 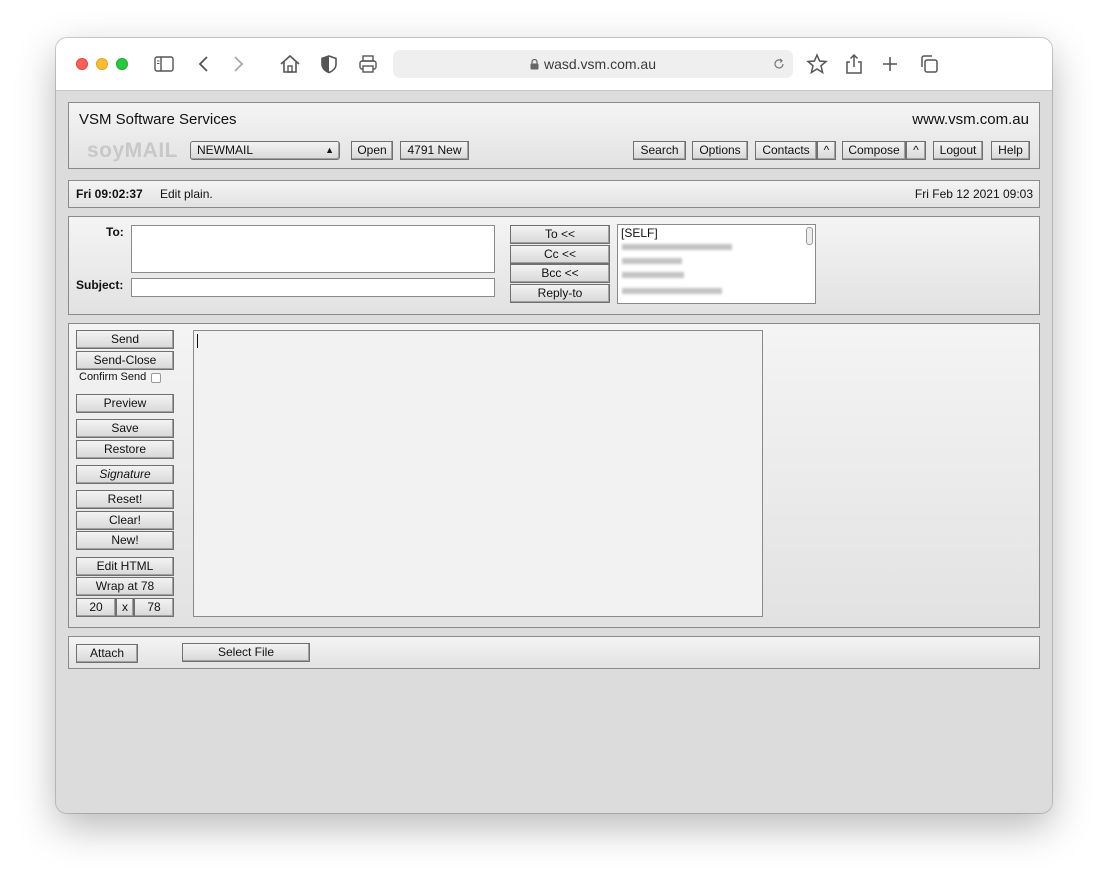 What do you see at coordinates (238, 64) in the screenshot?
I see `forward-icon` at bounding box center [238, 64].